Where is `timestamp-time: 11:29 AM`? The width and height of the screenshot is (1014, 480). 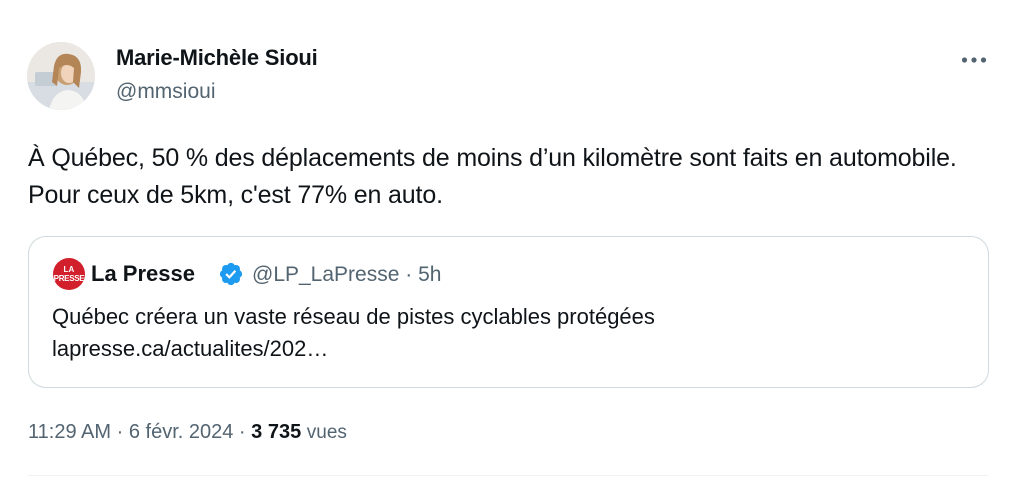
timestamp-time: 11:29 AM is located at coordinates (69, 432).